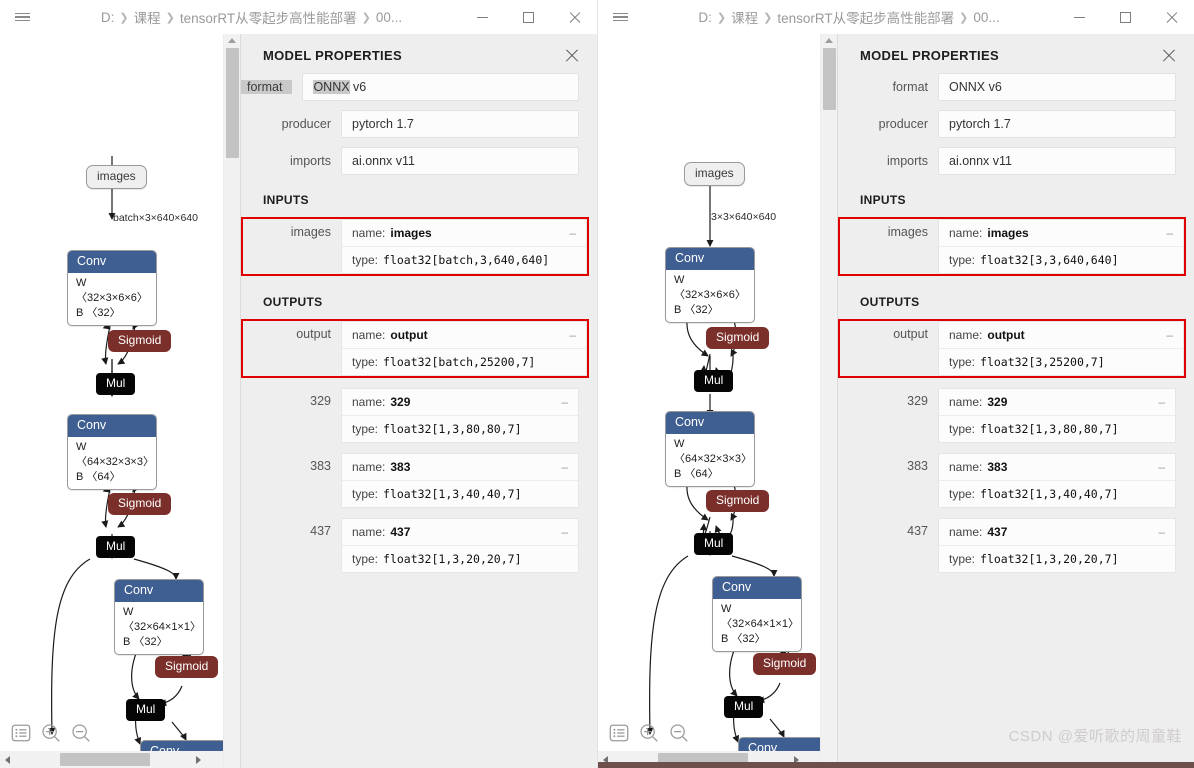 The width and height of the screenshot is (1194, 768). Describe the element at coordinates (155, 218) in the screenshot. I see `edge-label-input: batch×3×640×640` at that location.